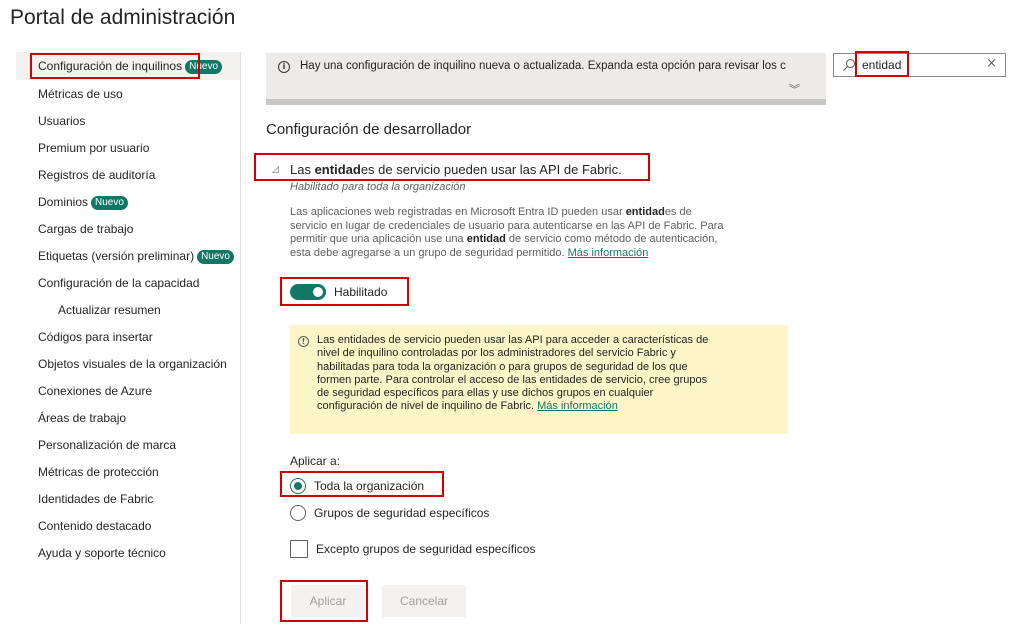 The width and height of the screenshot is (1014, 624). Describe the element at coordinates (794, 89) in the screenshot. I see `chevron-down-icon: ︾` at that location.